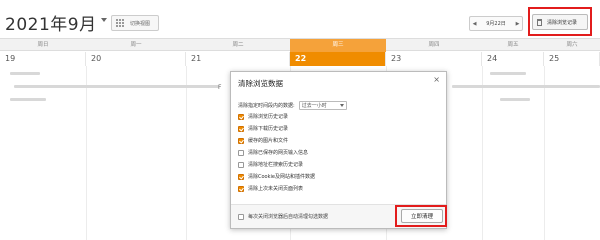 Image resolution: width=600 pixels, height=240 pixels. I want to click on weekday-header: 周日 周一 周二 周三 周四 周五 周六, so click(300, 45).